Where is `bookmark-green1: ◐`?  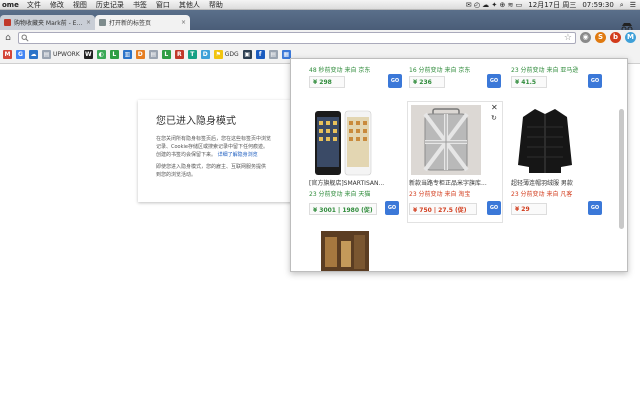
bookmark-green1: ◐ is located at coordinates (101, 55).